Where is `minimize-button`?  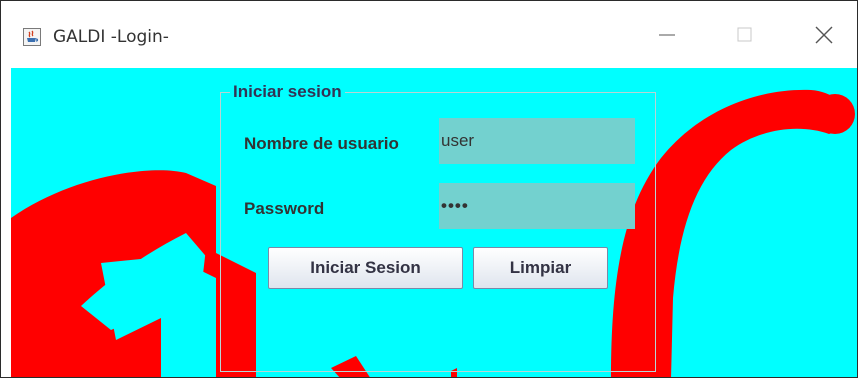
minimize-button is located at coordinates (669, 35).